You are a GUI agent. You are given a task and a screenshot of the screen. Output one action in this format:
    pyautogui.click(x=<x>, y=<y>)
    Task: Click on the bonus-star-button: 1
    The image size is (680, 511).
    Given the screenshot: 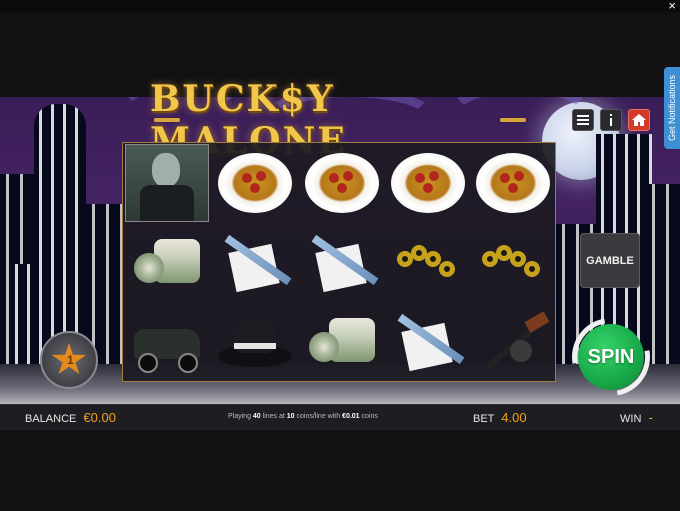 What is the action you would take?
    pyautogui.click(x=69, y=360)
    